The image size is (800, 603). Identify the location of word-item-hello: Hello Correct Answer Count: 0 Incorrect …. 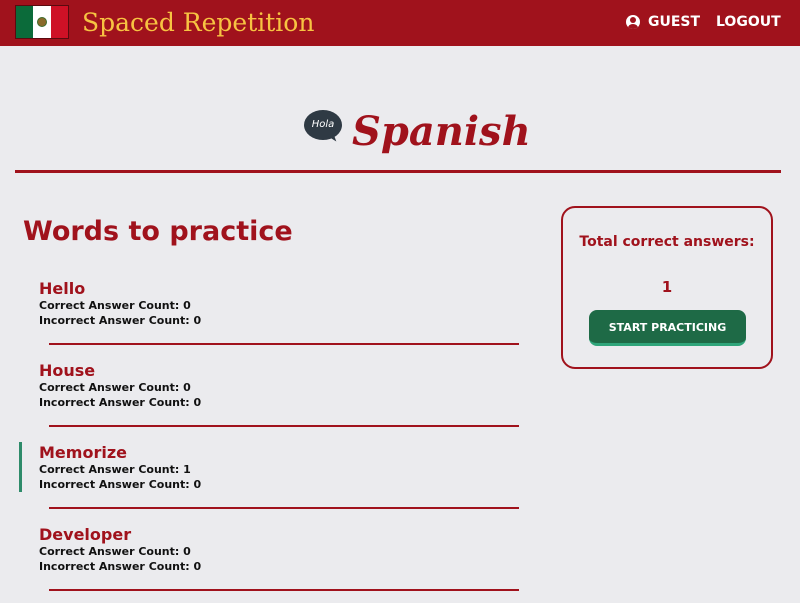
(270, 315).